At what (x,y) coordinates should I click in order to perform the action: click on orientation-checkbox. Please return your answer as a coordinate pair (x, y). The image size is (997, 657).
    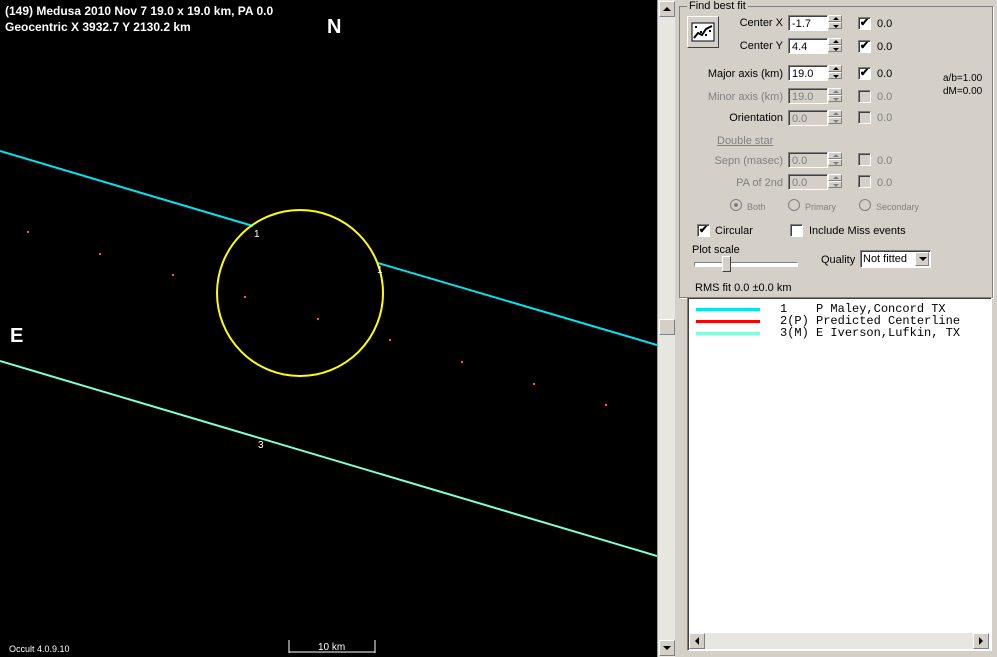
    Looking at the image, I should click on (864, 117).